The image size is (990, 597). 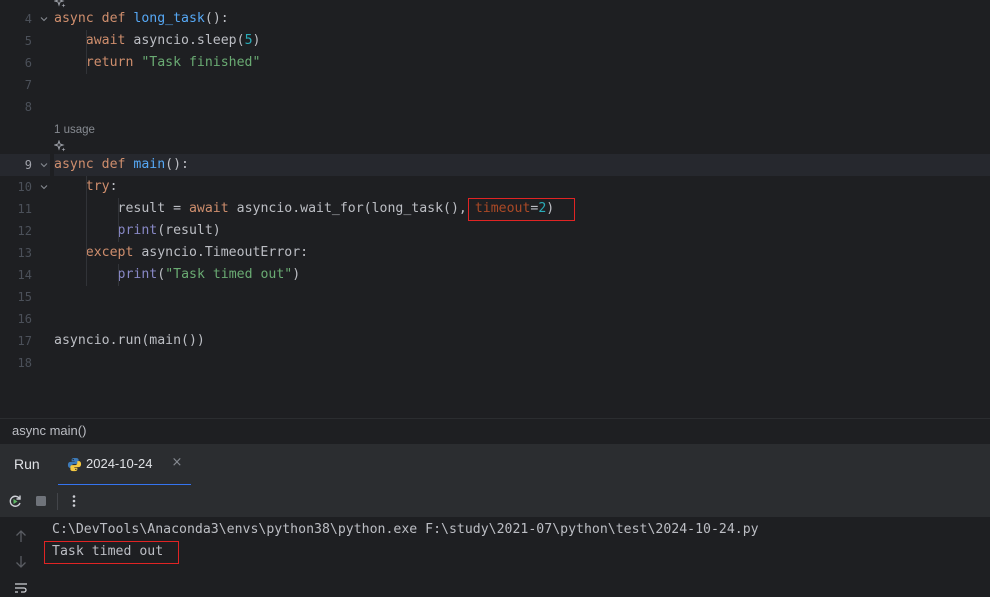 I want to click on run-panel-title: Run, so click(x=27, y=464).